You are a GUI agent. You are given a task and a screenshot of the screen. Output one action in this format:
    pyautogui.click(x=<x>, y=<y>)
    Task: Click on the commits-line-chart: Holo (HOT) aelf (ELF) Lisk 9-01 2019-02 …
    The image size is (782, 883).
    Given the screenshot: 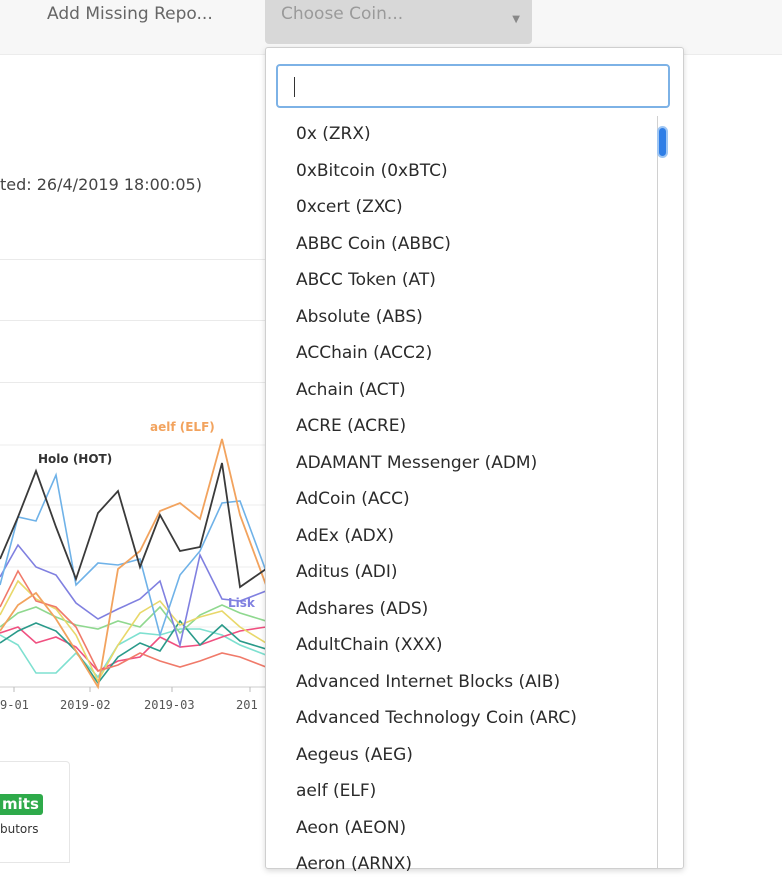 What is the action you would take?
    pyautogui.click(x=133, y=566)
    